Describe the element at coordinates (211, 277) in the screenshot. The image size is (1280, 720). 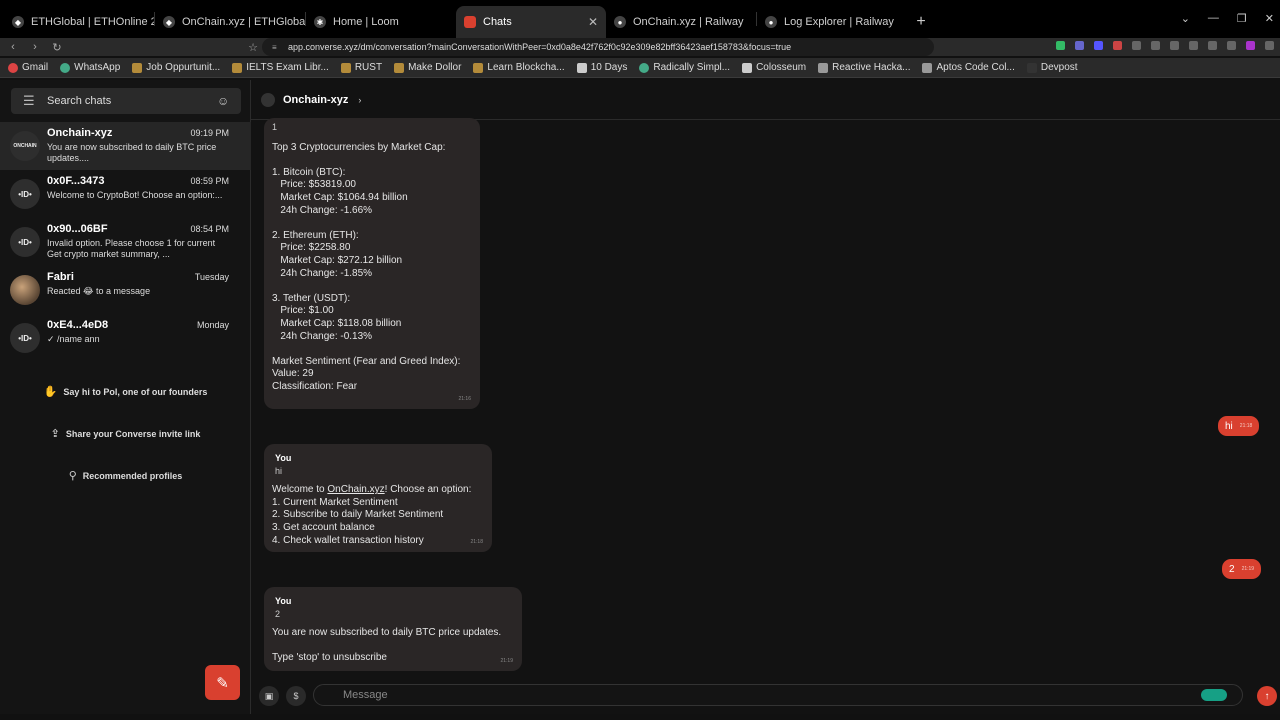
I see `conversation-time: Tuesday` at that location.